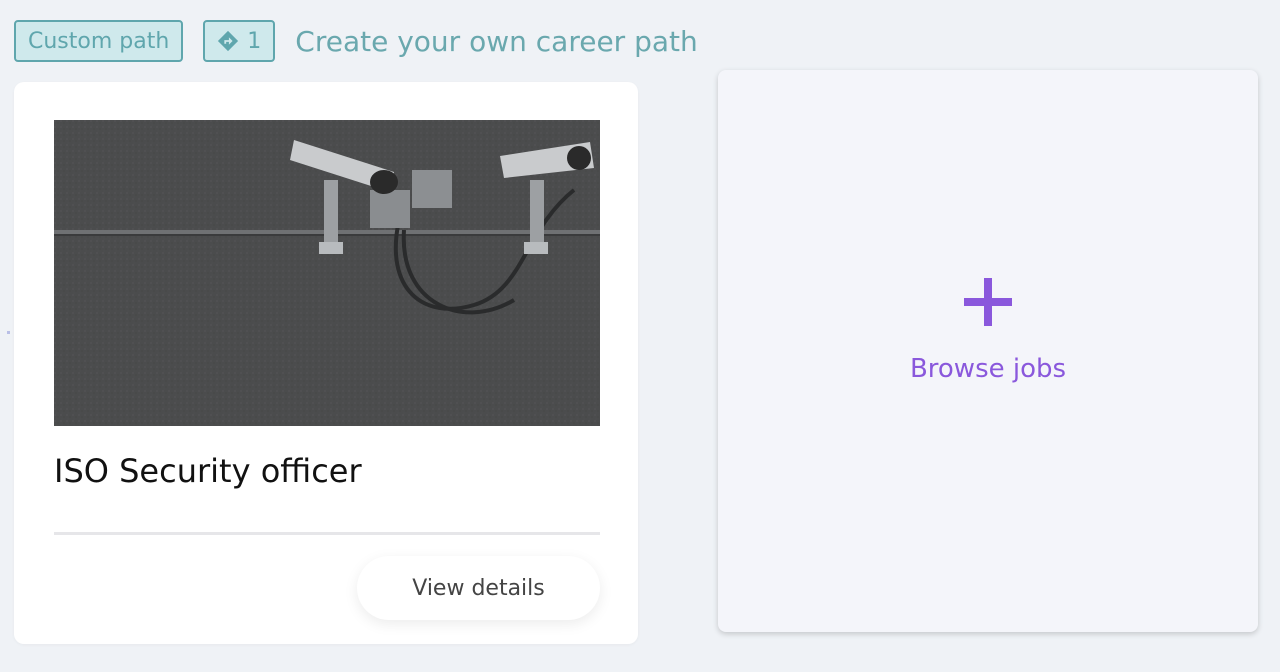  I want to click on custom-path-tag: Custom path, so click(99, 41).